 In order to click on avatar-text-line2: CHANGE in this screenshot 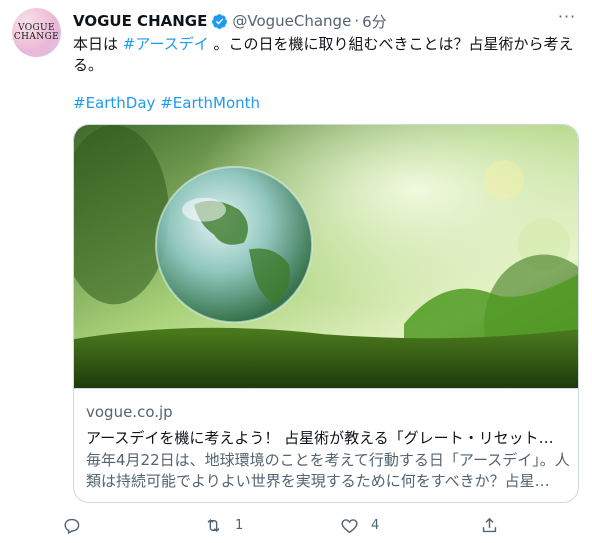, I will do `click(36, 36)`.